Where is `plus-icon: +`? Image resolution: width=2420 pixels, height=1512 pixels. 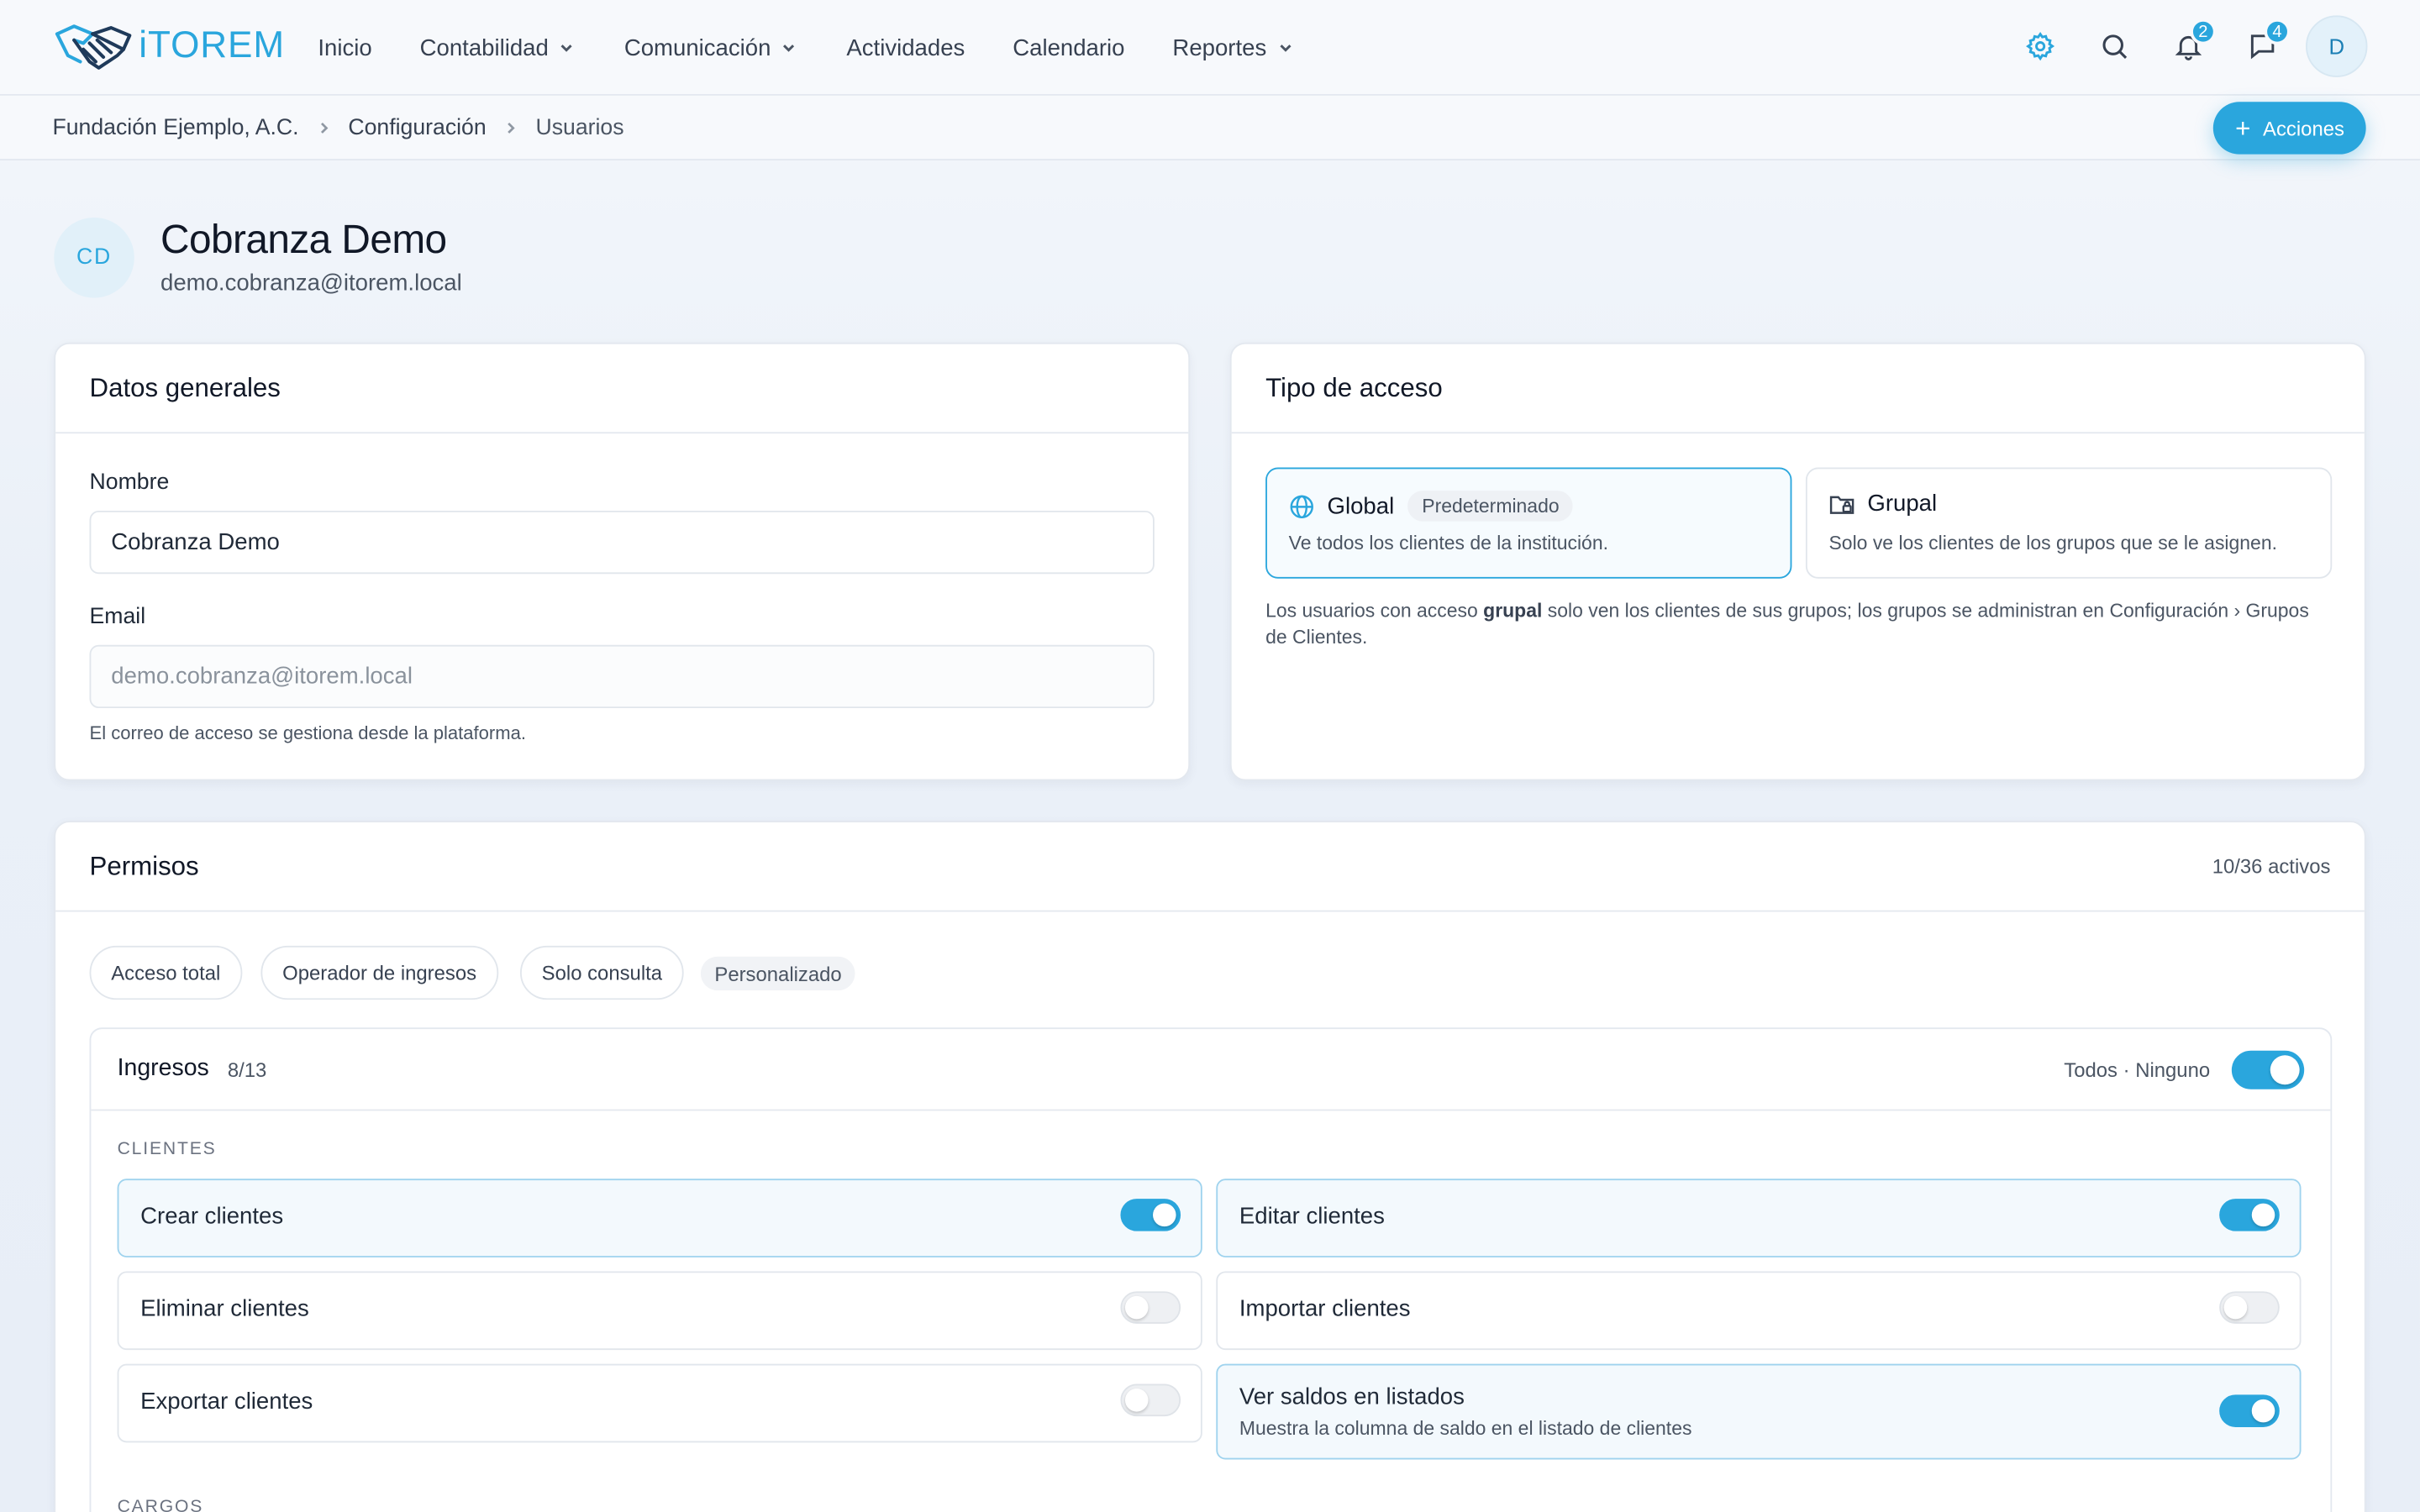
plus-icon: + is located at coordinates (2243, 128).